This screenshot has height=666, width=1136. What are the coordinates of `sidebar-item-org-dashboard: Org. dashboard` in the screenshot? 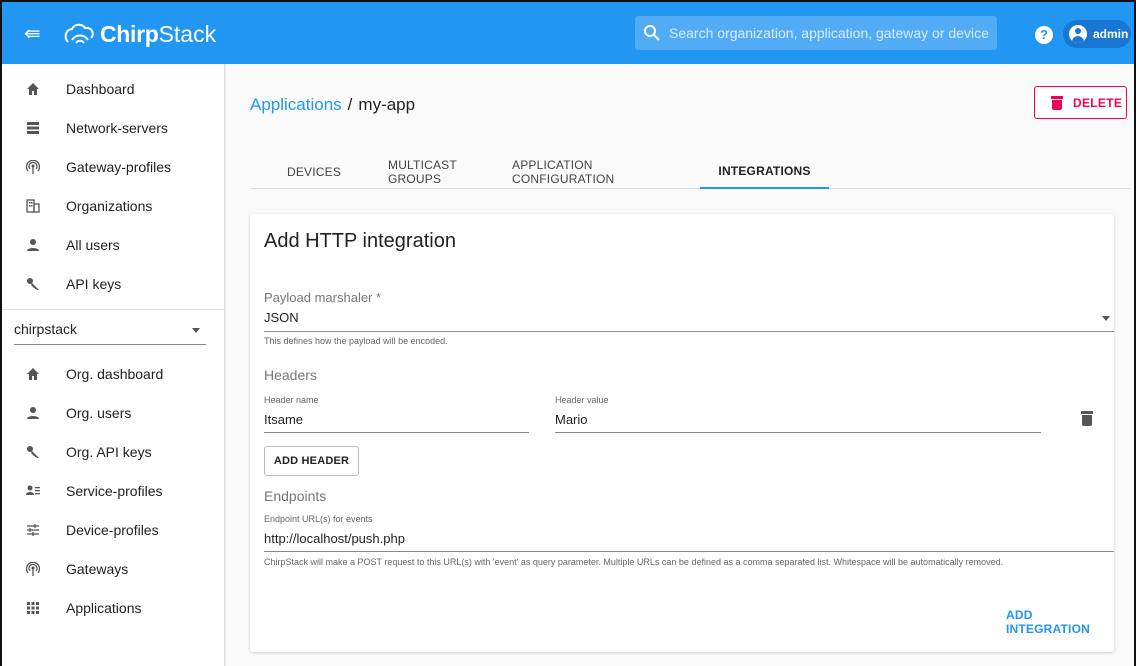 It's located at (113, 373).